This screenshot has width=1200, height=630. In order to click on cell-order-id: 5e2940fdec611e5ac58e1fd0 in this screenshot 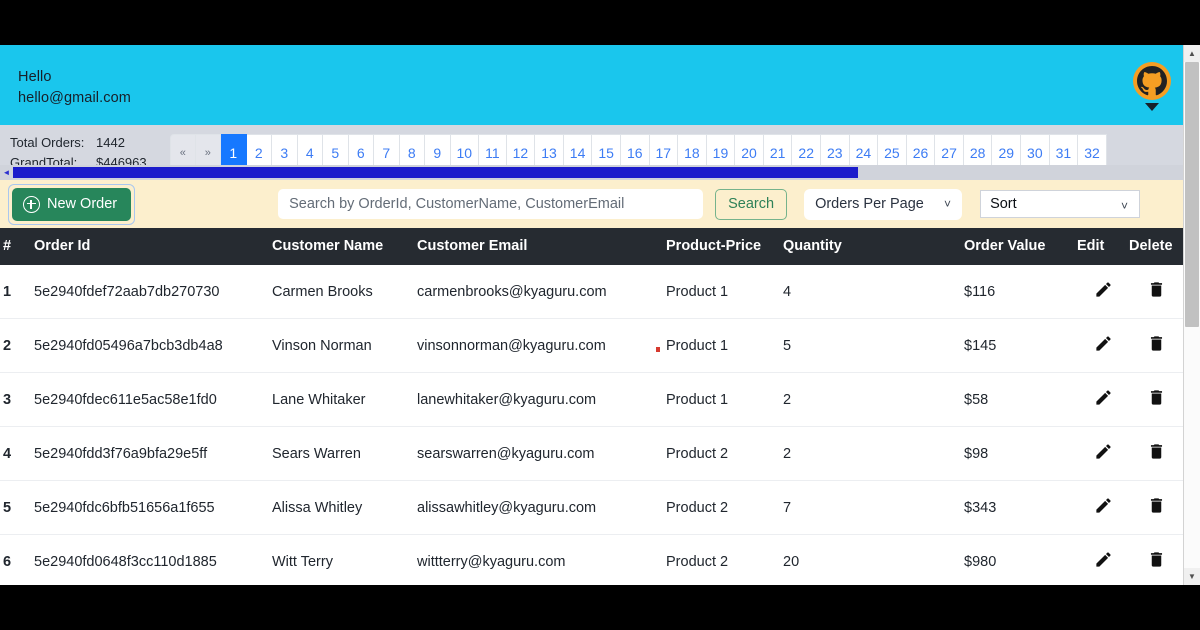, I will do `click(153, 399)`.